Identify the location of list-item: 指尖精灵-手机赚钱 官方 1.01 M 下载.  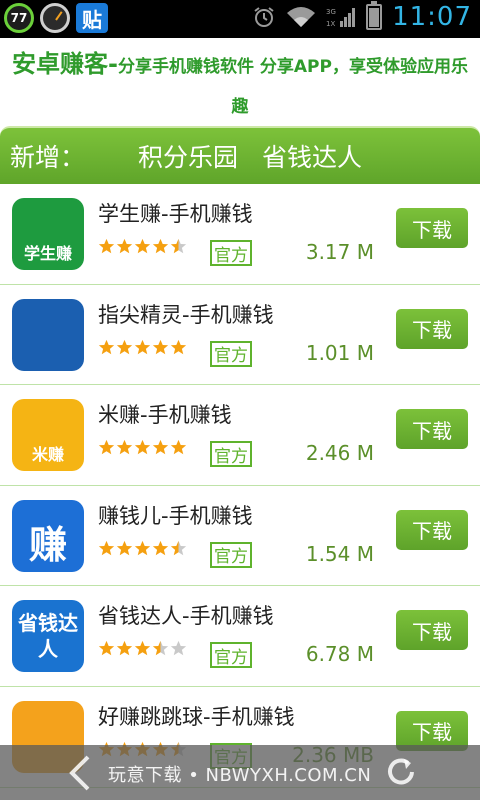
(240, 335).